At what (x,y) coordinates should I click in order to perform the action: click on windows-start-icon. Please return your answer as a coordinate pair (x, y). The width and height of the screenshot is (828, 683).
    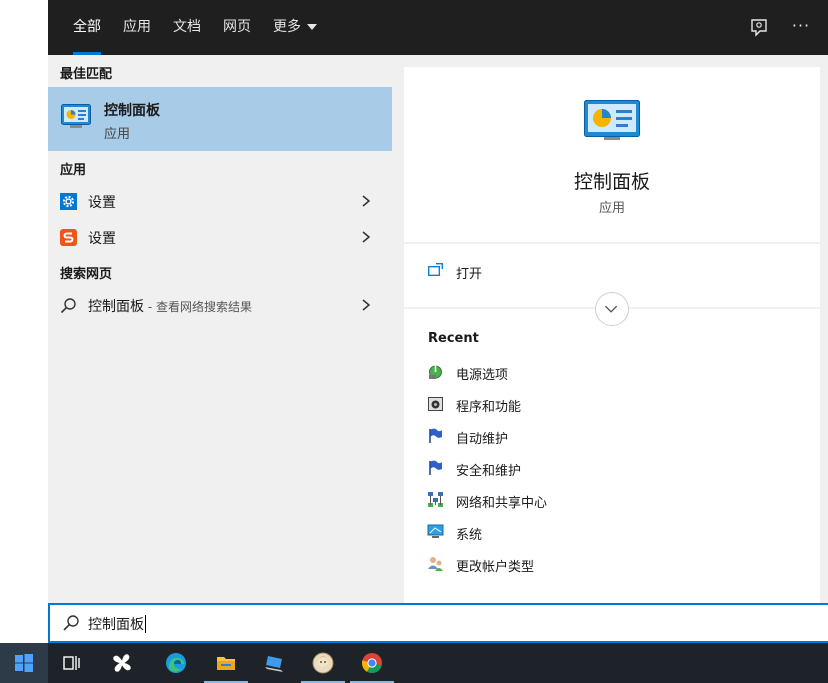
    Looking at the image, I should click on (24, 663).